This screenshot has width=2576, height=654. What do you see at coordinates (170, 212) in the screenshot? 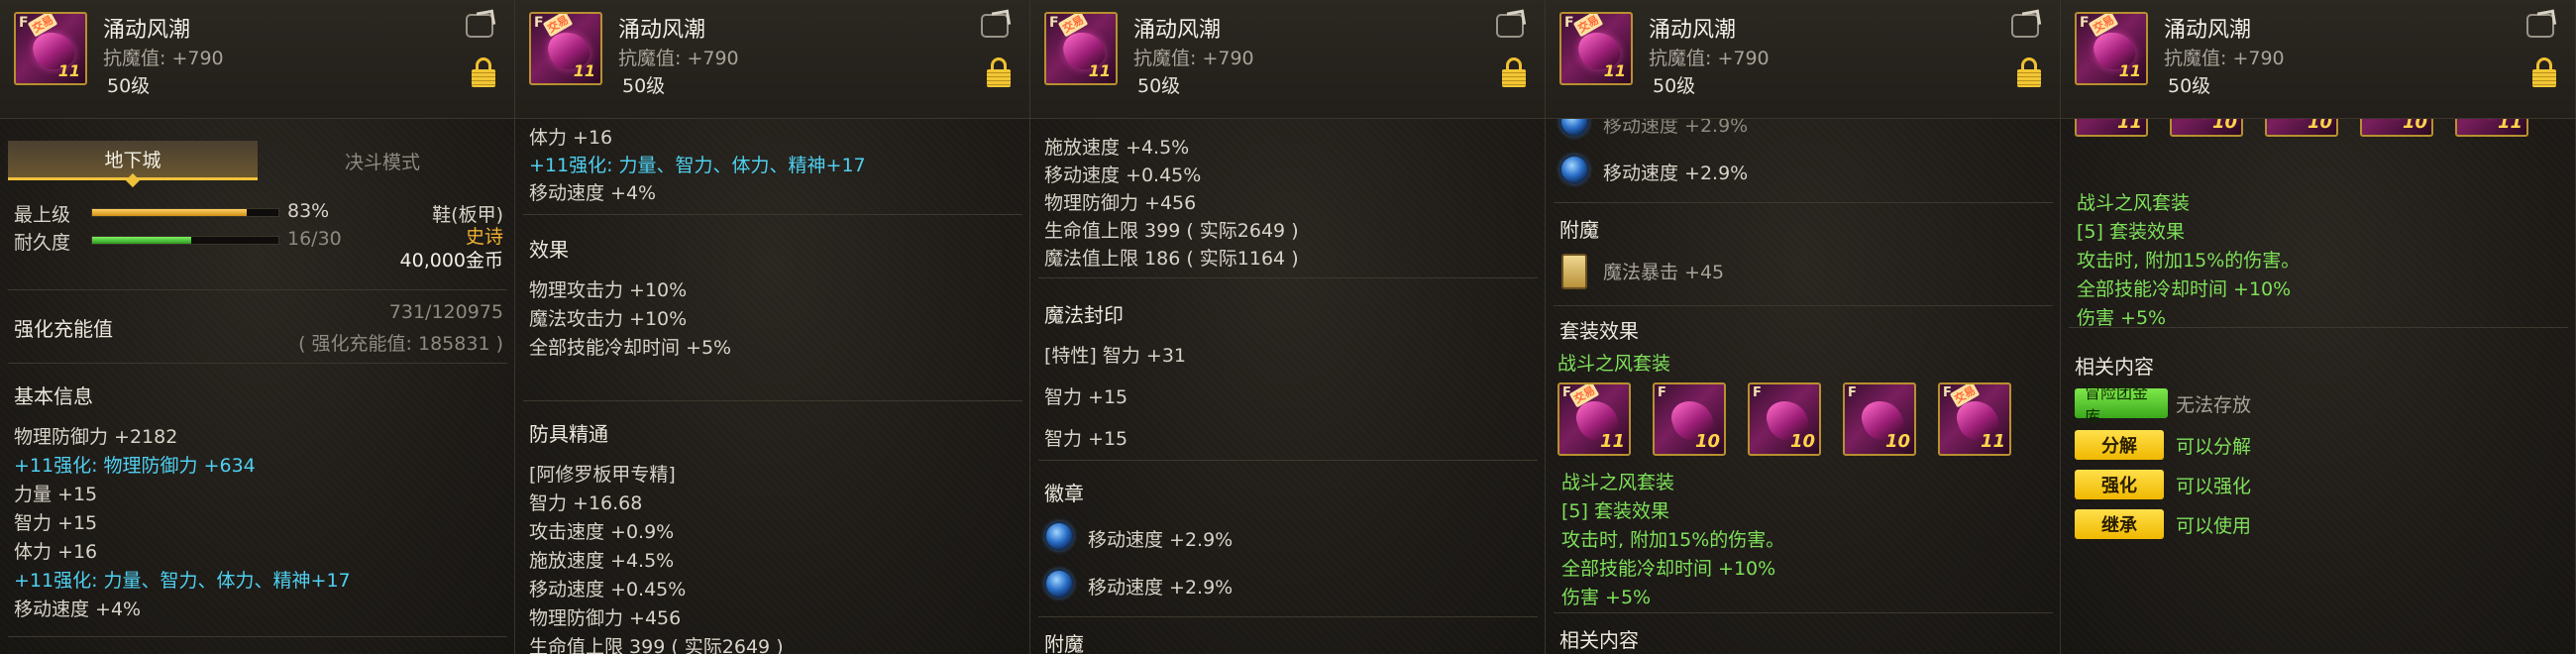
I see `max-level-fill` at bounding box center [170, 212].